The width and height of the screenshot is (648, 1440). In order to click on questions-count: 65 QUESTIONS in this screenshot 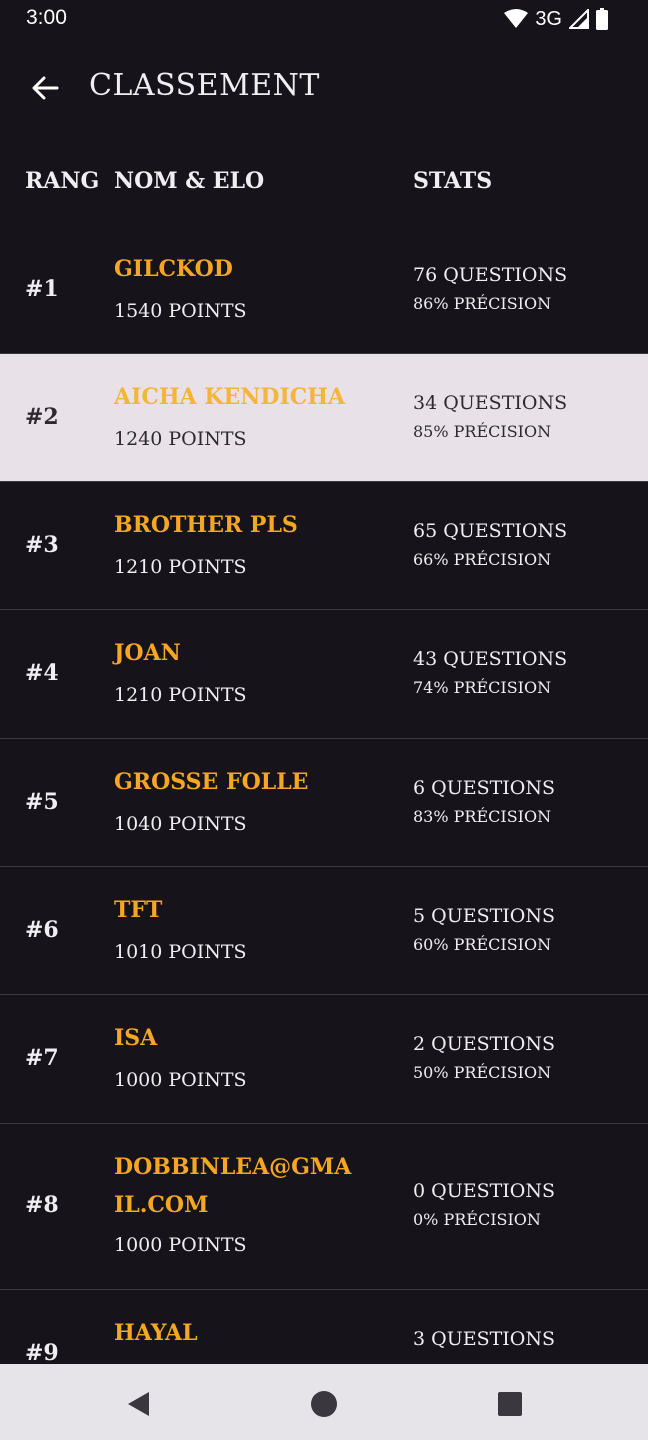, I will do `click(490, 531)`.